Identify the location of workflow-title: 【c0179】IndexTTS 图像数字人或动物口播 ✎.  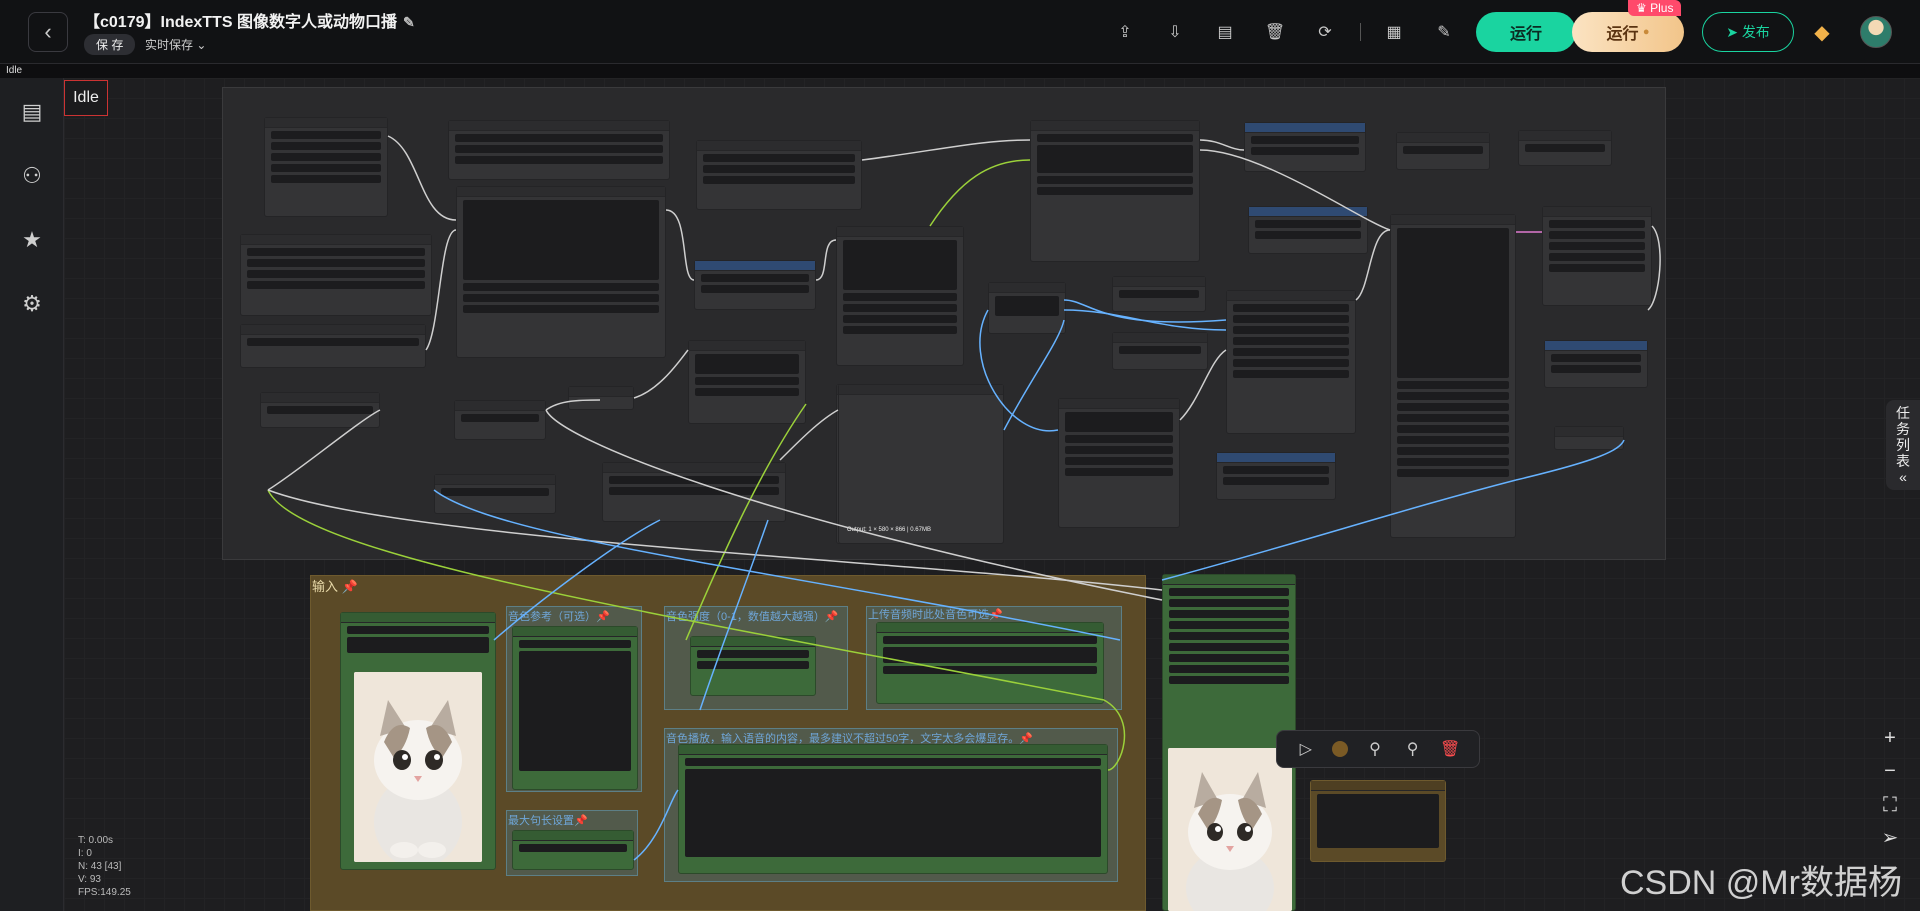
(249, 20).